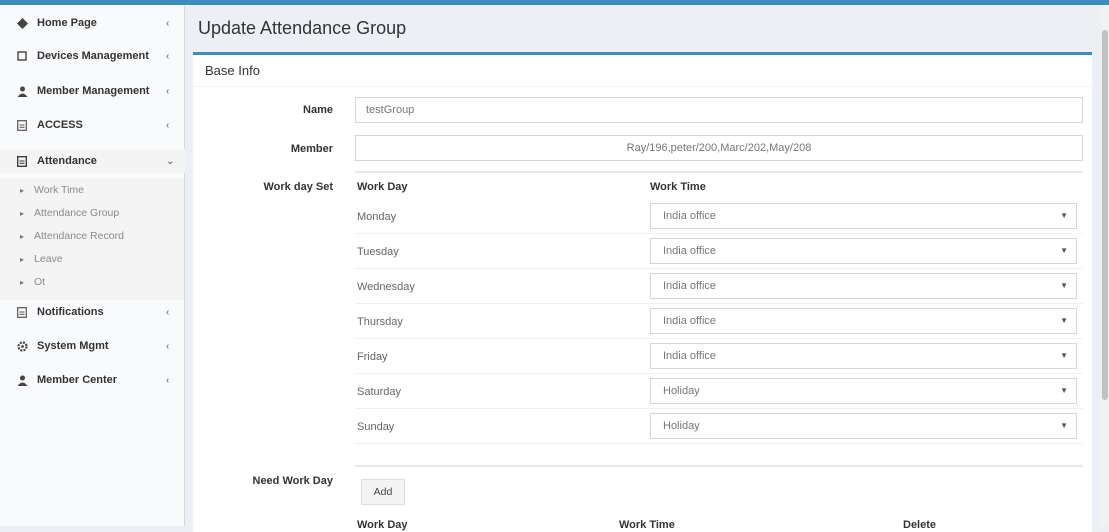  Describe the element at coordinates (382, 187) in the screenshot. I see `column-header-work-day: Work Day` at that location.